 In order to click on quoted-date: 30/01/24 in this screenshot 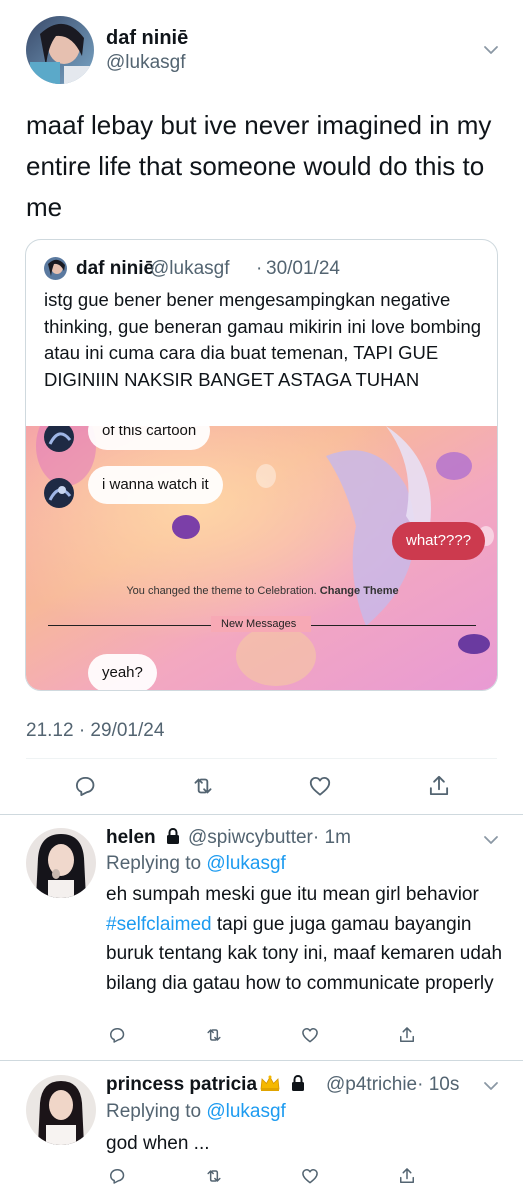, I will do `click(303, 268)`.